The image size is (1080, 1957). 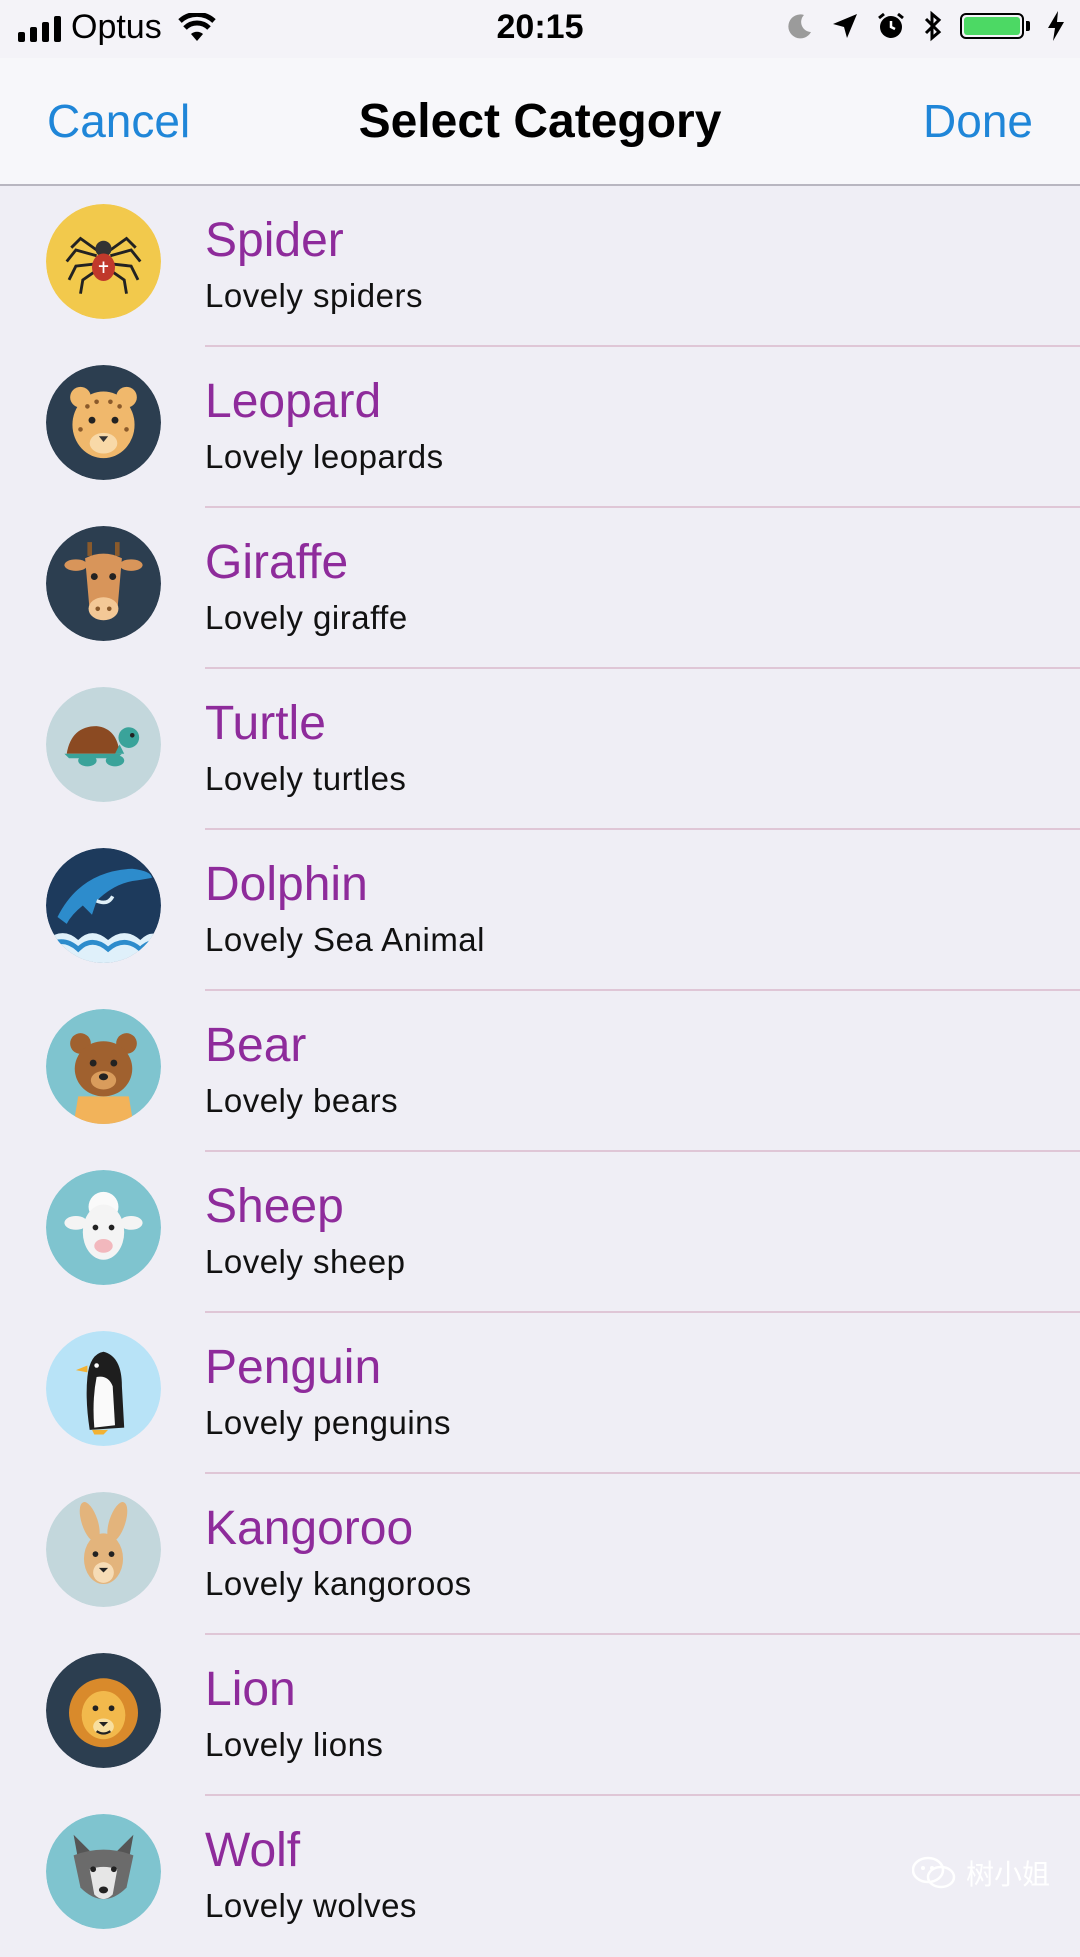 What do you see at coordinates (1056, 26) in the screenshot?
I see `charging-bolt-icon` at bounding box center [1056, 26].